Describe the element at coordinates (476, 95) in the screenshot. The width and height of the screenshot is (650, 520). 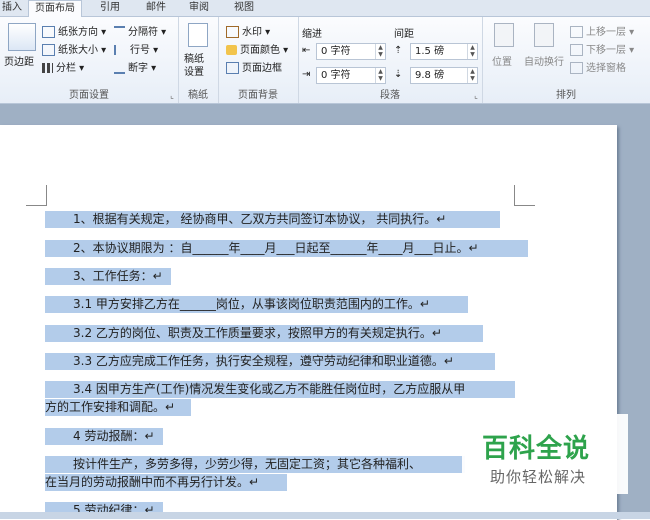
I see `paragraph-launcher-icon: ⌞` at that location.